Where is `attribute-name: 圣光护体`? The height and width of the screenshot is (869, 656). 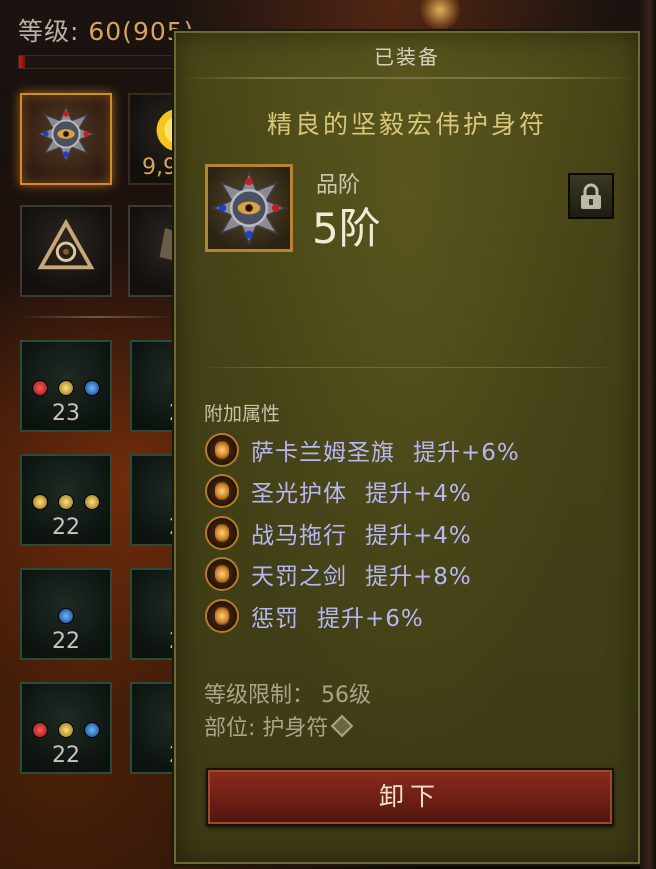
attribute-name: 圣光护体 is located at coordinates (299, 494).